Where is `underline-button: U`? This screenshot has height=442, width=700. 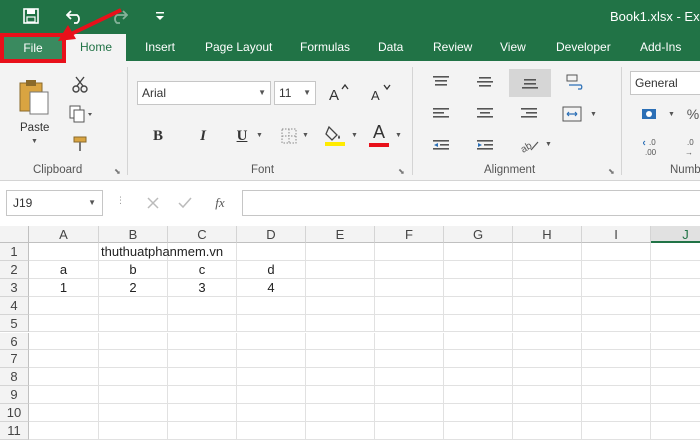
underline-button: U is located at coordinates (242, 136).